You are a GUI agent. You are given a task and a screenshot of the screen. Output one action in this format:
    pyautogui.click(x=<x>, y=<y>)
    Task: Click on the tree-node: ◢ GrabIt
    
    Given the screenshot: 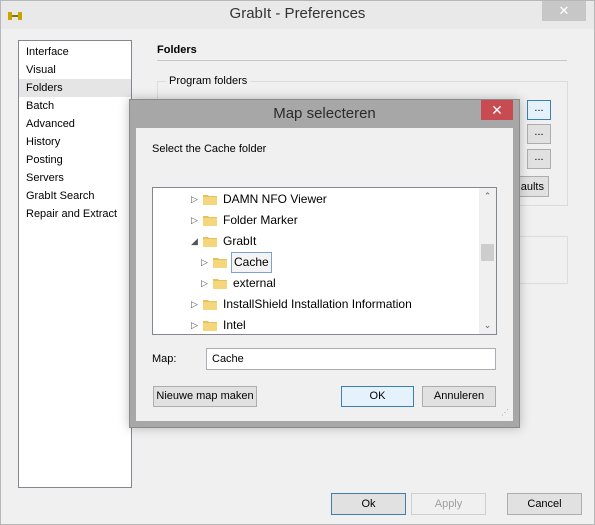 What is the action you would take?
    pyautogui.click(x=313, y=241)
    